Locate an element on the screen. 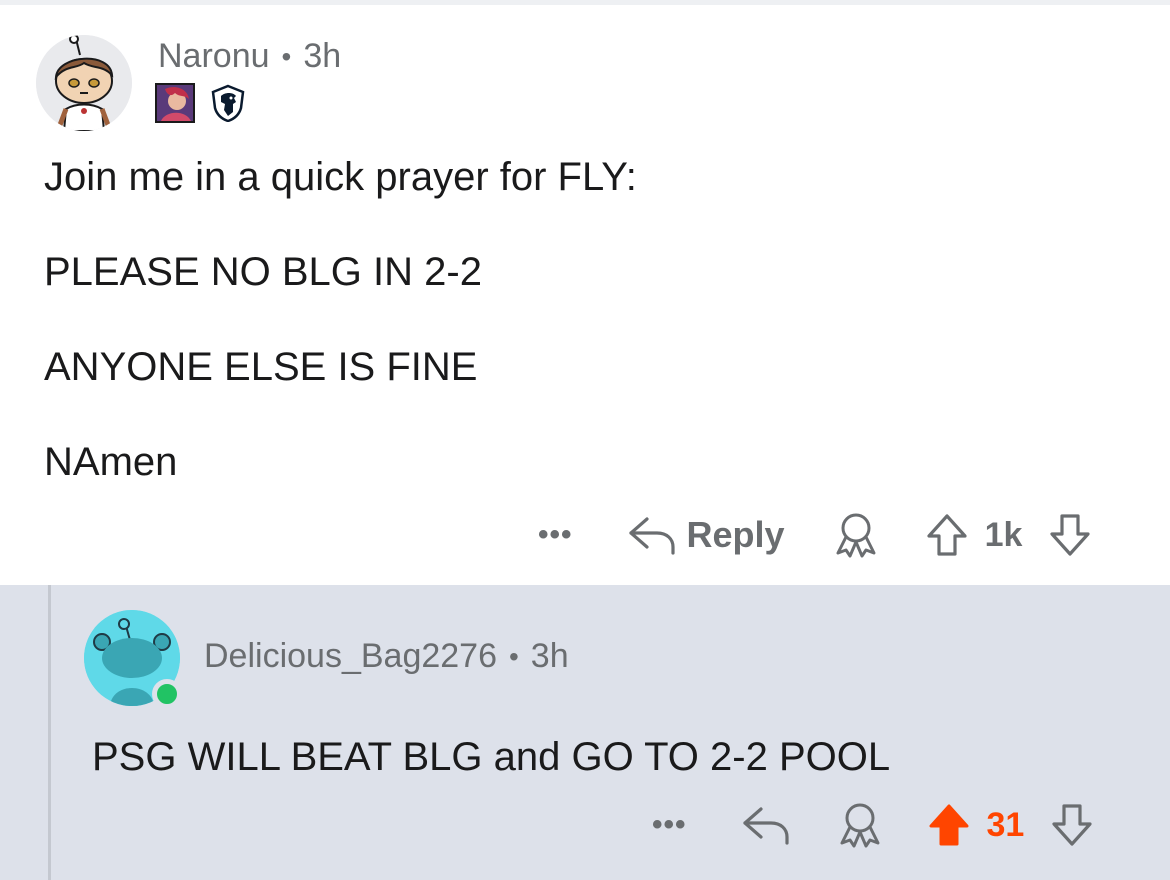  comment-body-line: NAmen is located at coordinates (111, 462).